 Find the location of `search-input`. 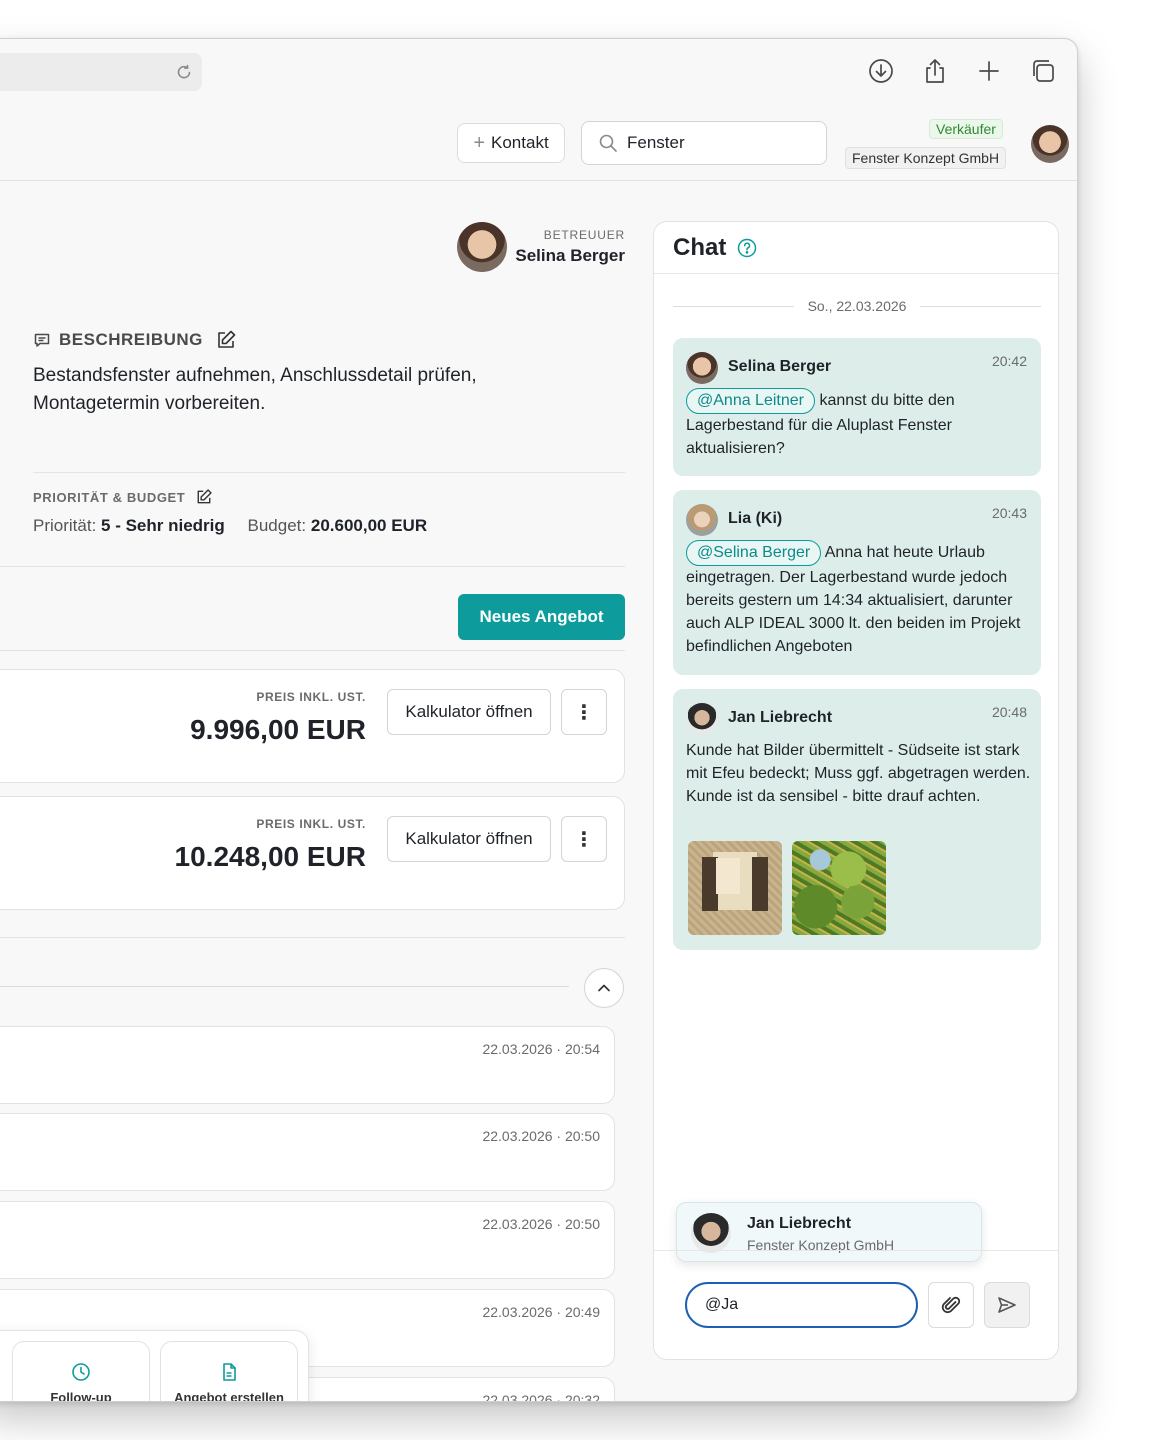

search-input is located at coordinates (722, 143).